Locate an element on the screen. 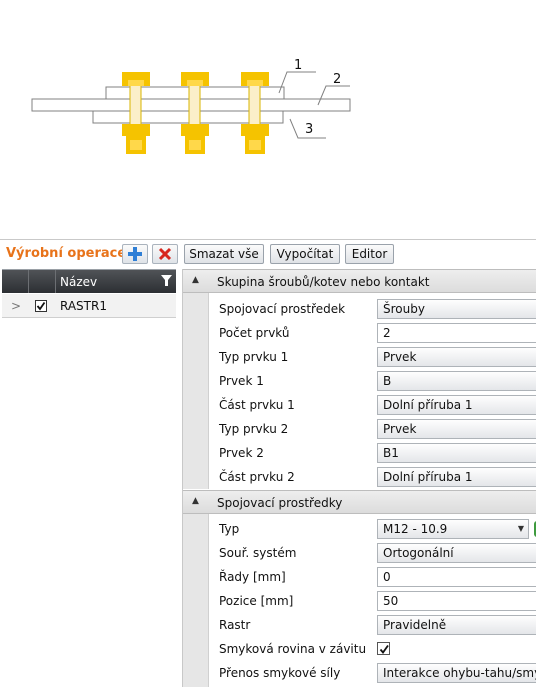  prop-row-positions: Pozice [mm] 50 is located at coordinates (372, 601).